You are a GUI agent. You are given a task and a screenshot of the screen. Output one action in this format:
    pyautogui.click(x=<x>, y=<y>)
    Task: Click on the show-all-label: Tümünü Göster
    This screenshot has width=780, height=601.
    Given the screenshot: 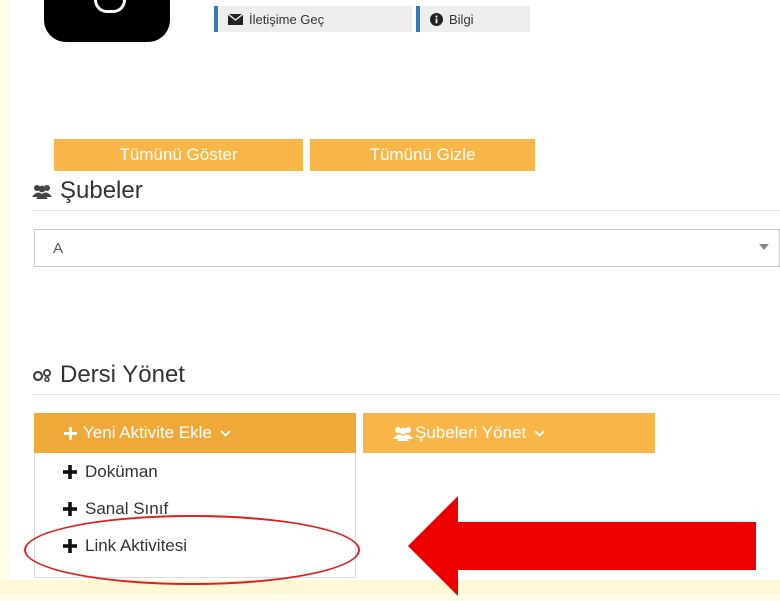 What is the action you would take?
    pyautogui.click(x=178, y=154)
    